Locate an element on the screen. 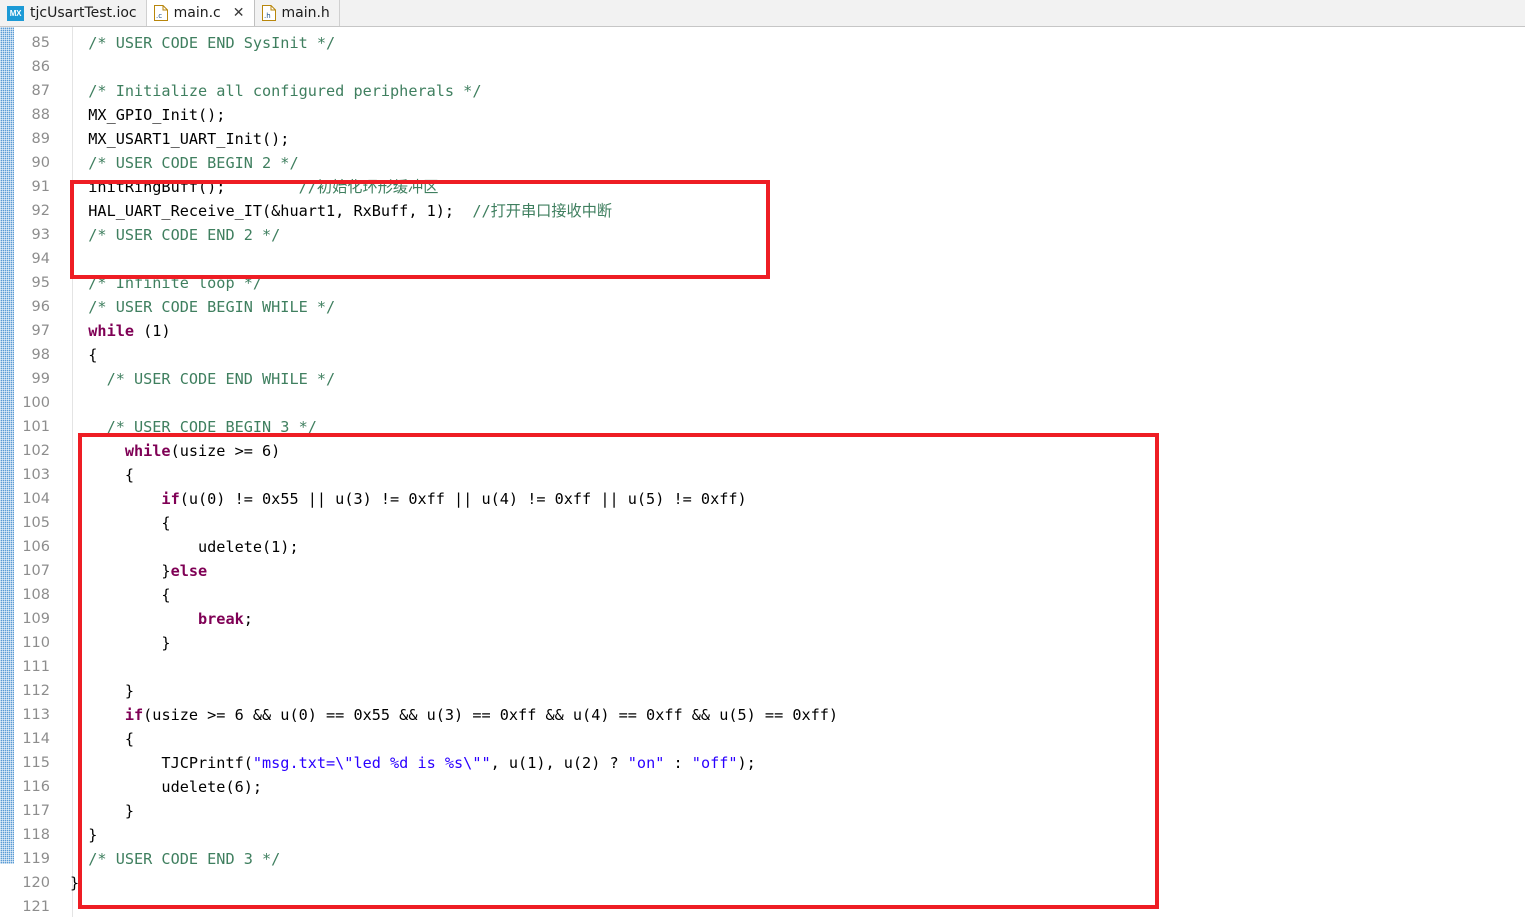 The width and height of the screenshot is (1525, 917). token-pl: ); is located at coordinates (746, 763).